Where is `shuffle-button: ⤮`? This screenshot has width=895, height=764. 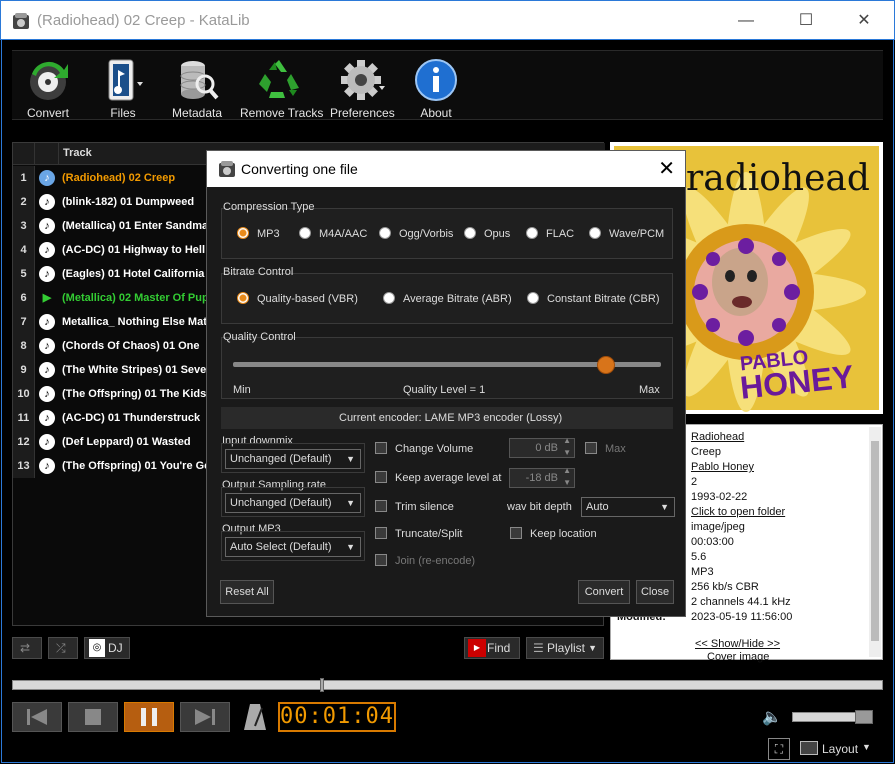 shuffle-button: ⤮ is located at coordinates (63, 648).